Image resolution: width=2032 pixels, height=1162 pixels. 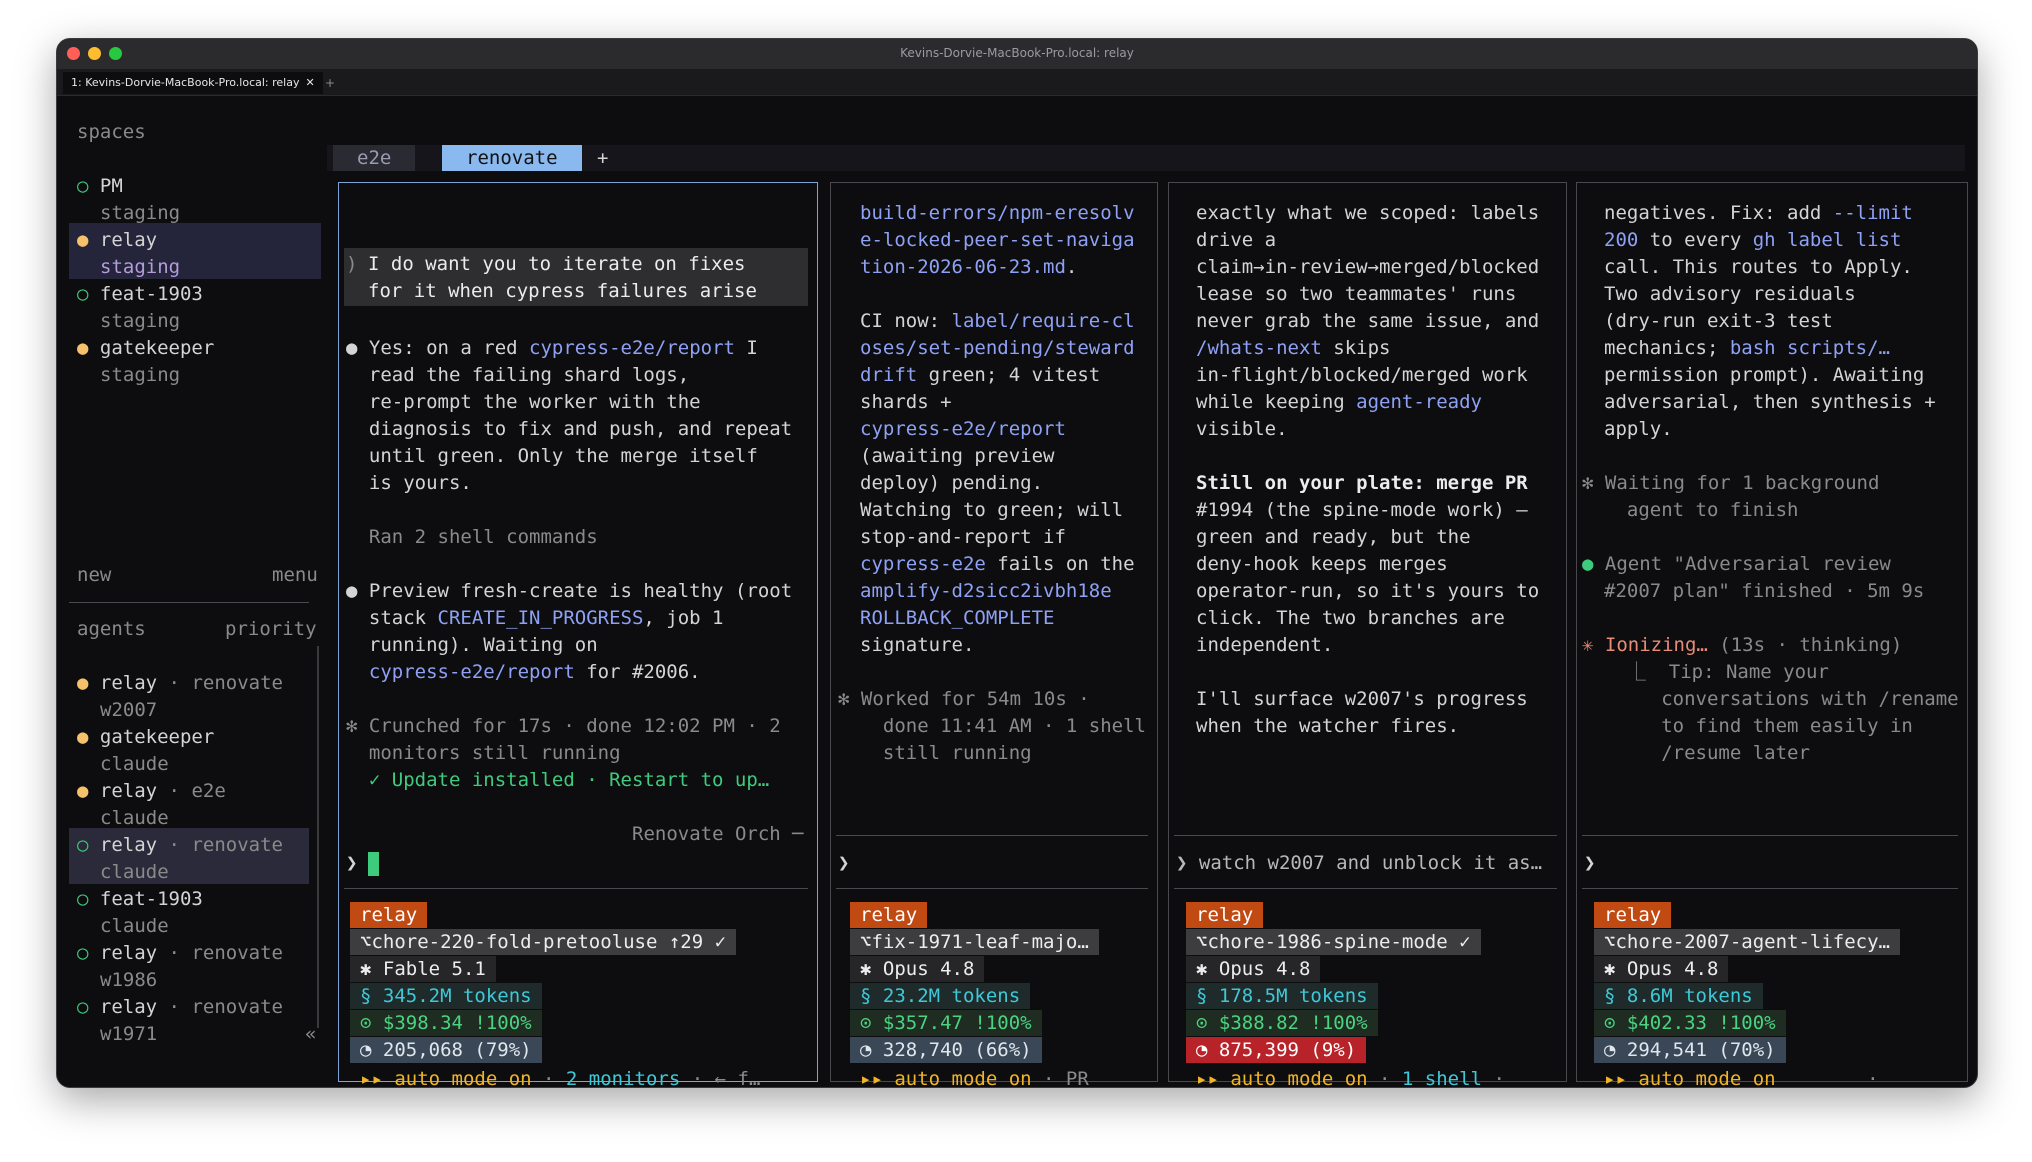 What do you see at coordinates (917, 969) in the screenshot?
I see `model-tag: ✱ Opus 4.8` at bounding box center [917, 969].